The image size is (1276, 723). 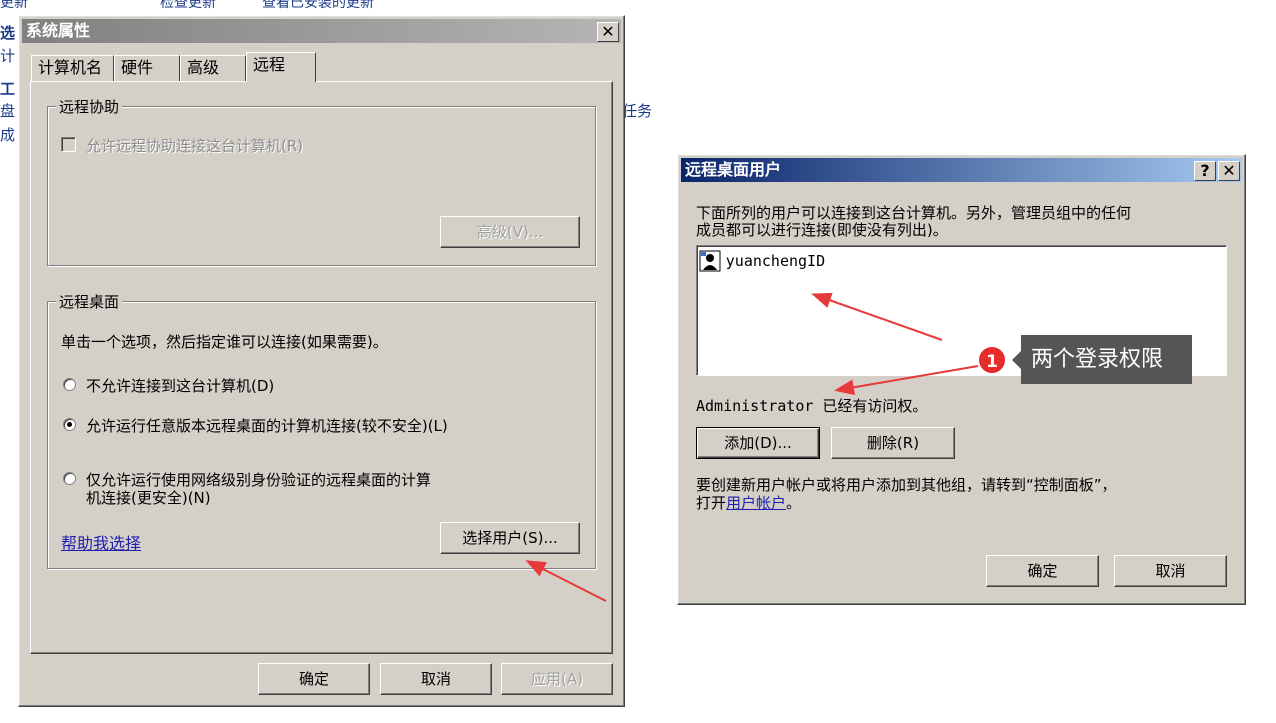 What do you see at coordinates (89, 301) in the screenshot?
I see `group-label: 远程桌面` at bounding box center [89, 301].